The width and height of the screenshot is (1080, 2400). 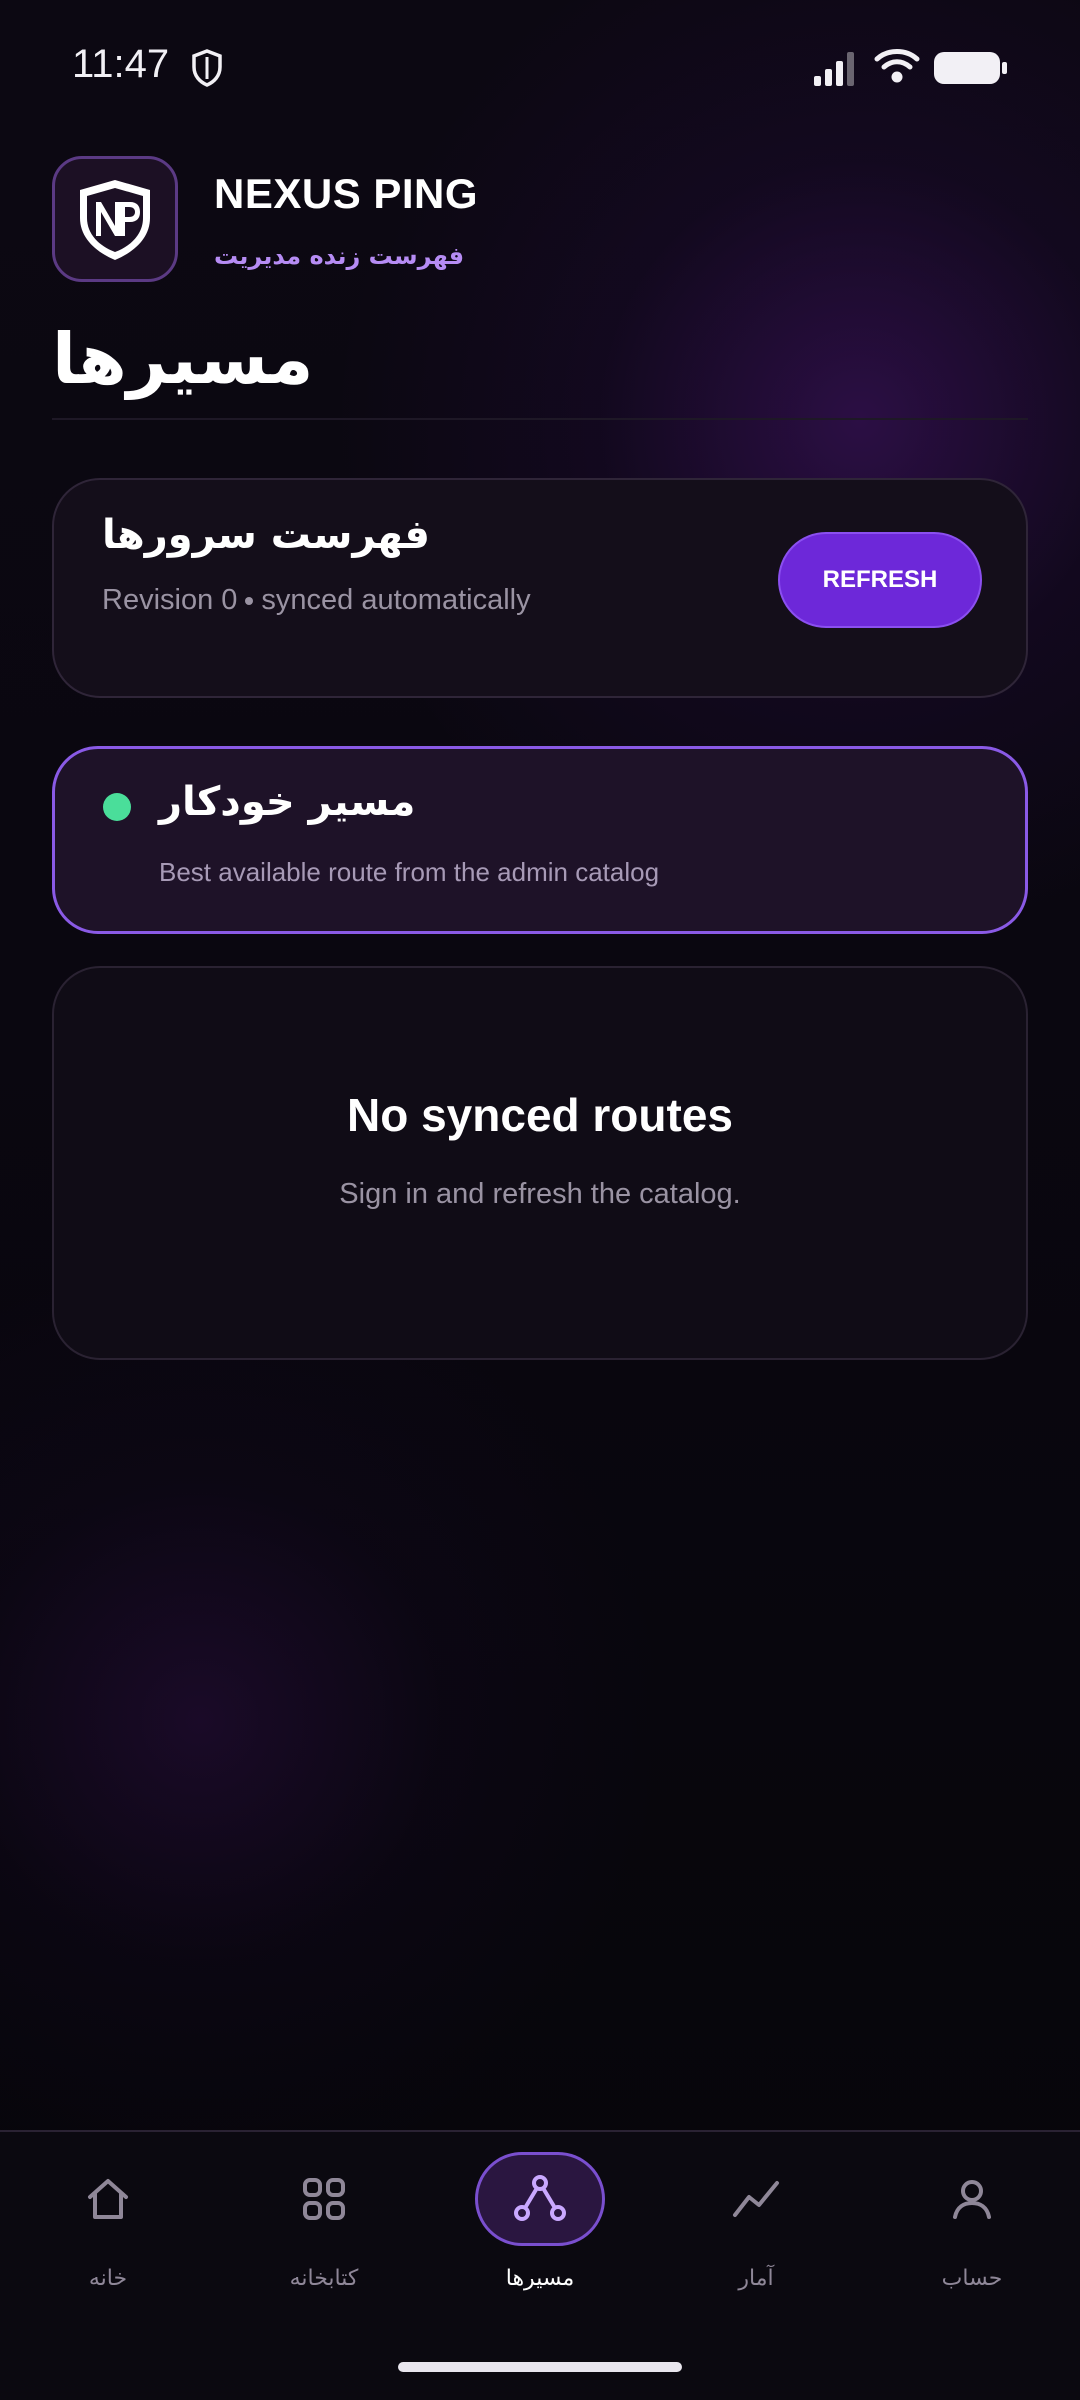 What do you see at coordinates (207, 68) in the screenshot?
I see `shield-icon` at bounding box center [207, 68].